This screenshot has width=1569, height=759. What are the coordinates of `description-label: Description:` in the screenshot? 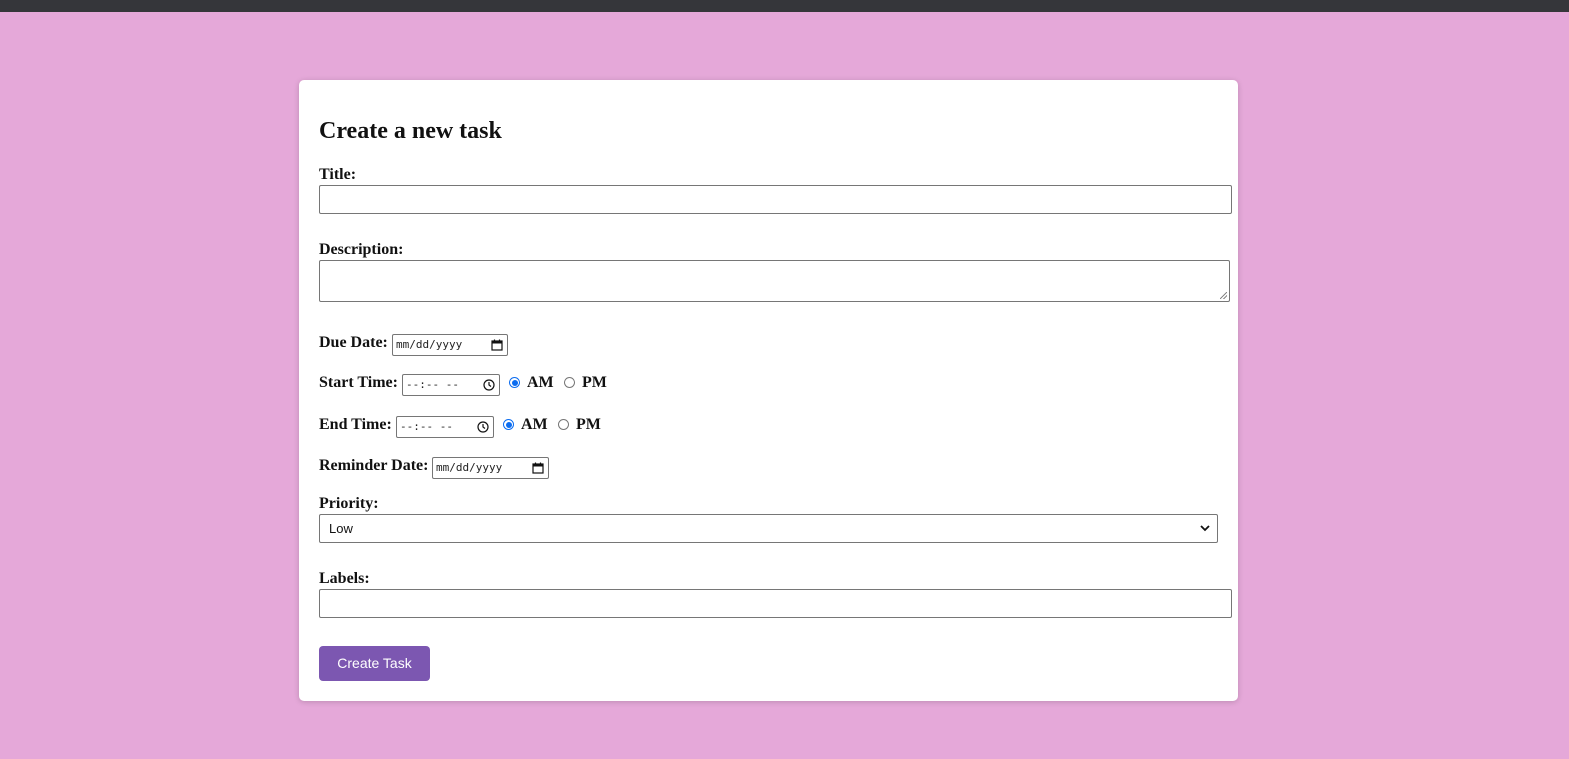 It's located at (361, 249).